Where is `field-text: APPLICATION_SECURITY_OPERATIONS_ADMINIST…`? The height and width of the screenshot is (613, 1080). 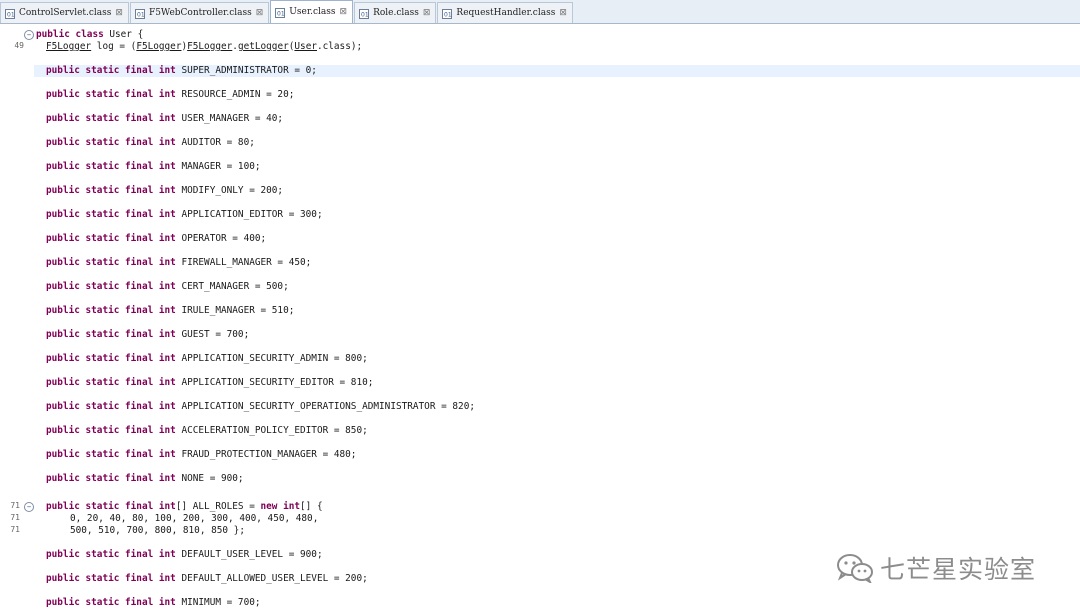
field-text: APPLICATION_SECURITY_OPERATIONS_ADMINIST… is located at coordinates (328, 406).